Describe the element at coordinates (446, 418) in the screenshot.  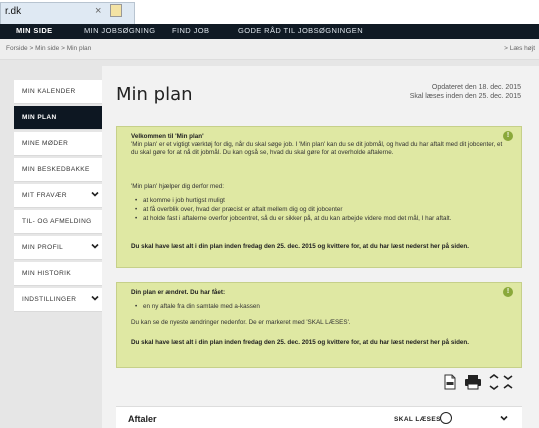
I see `clock-icon` at that location.